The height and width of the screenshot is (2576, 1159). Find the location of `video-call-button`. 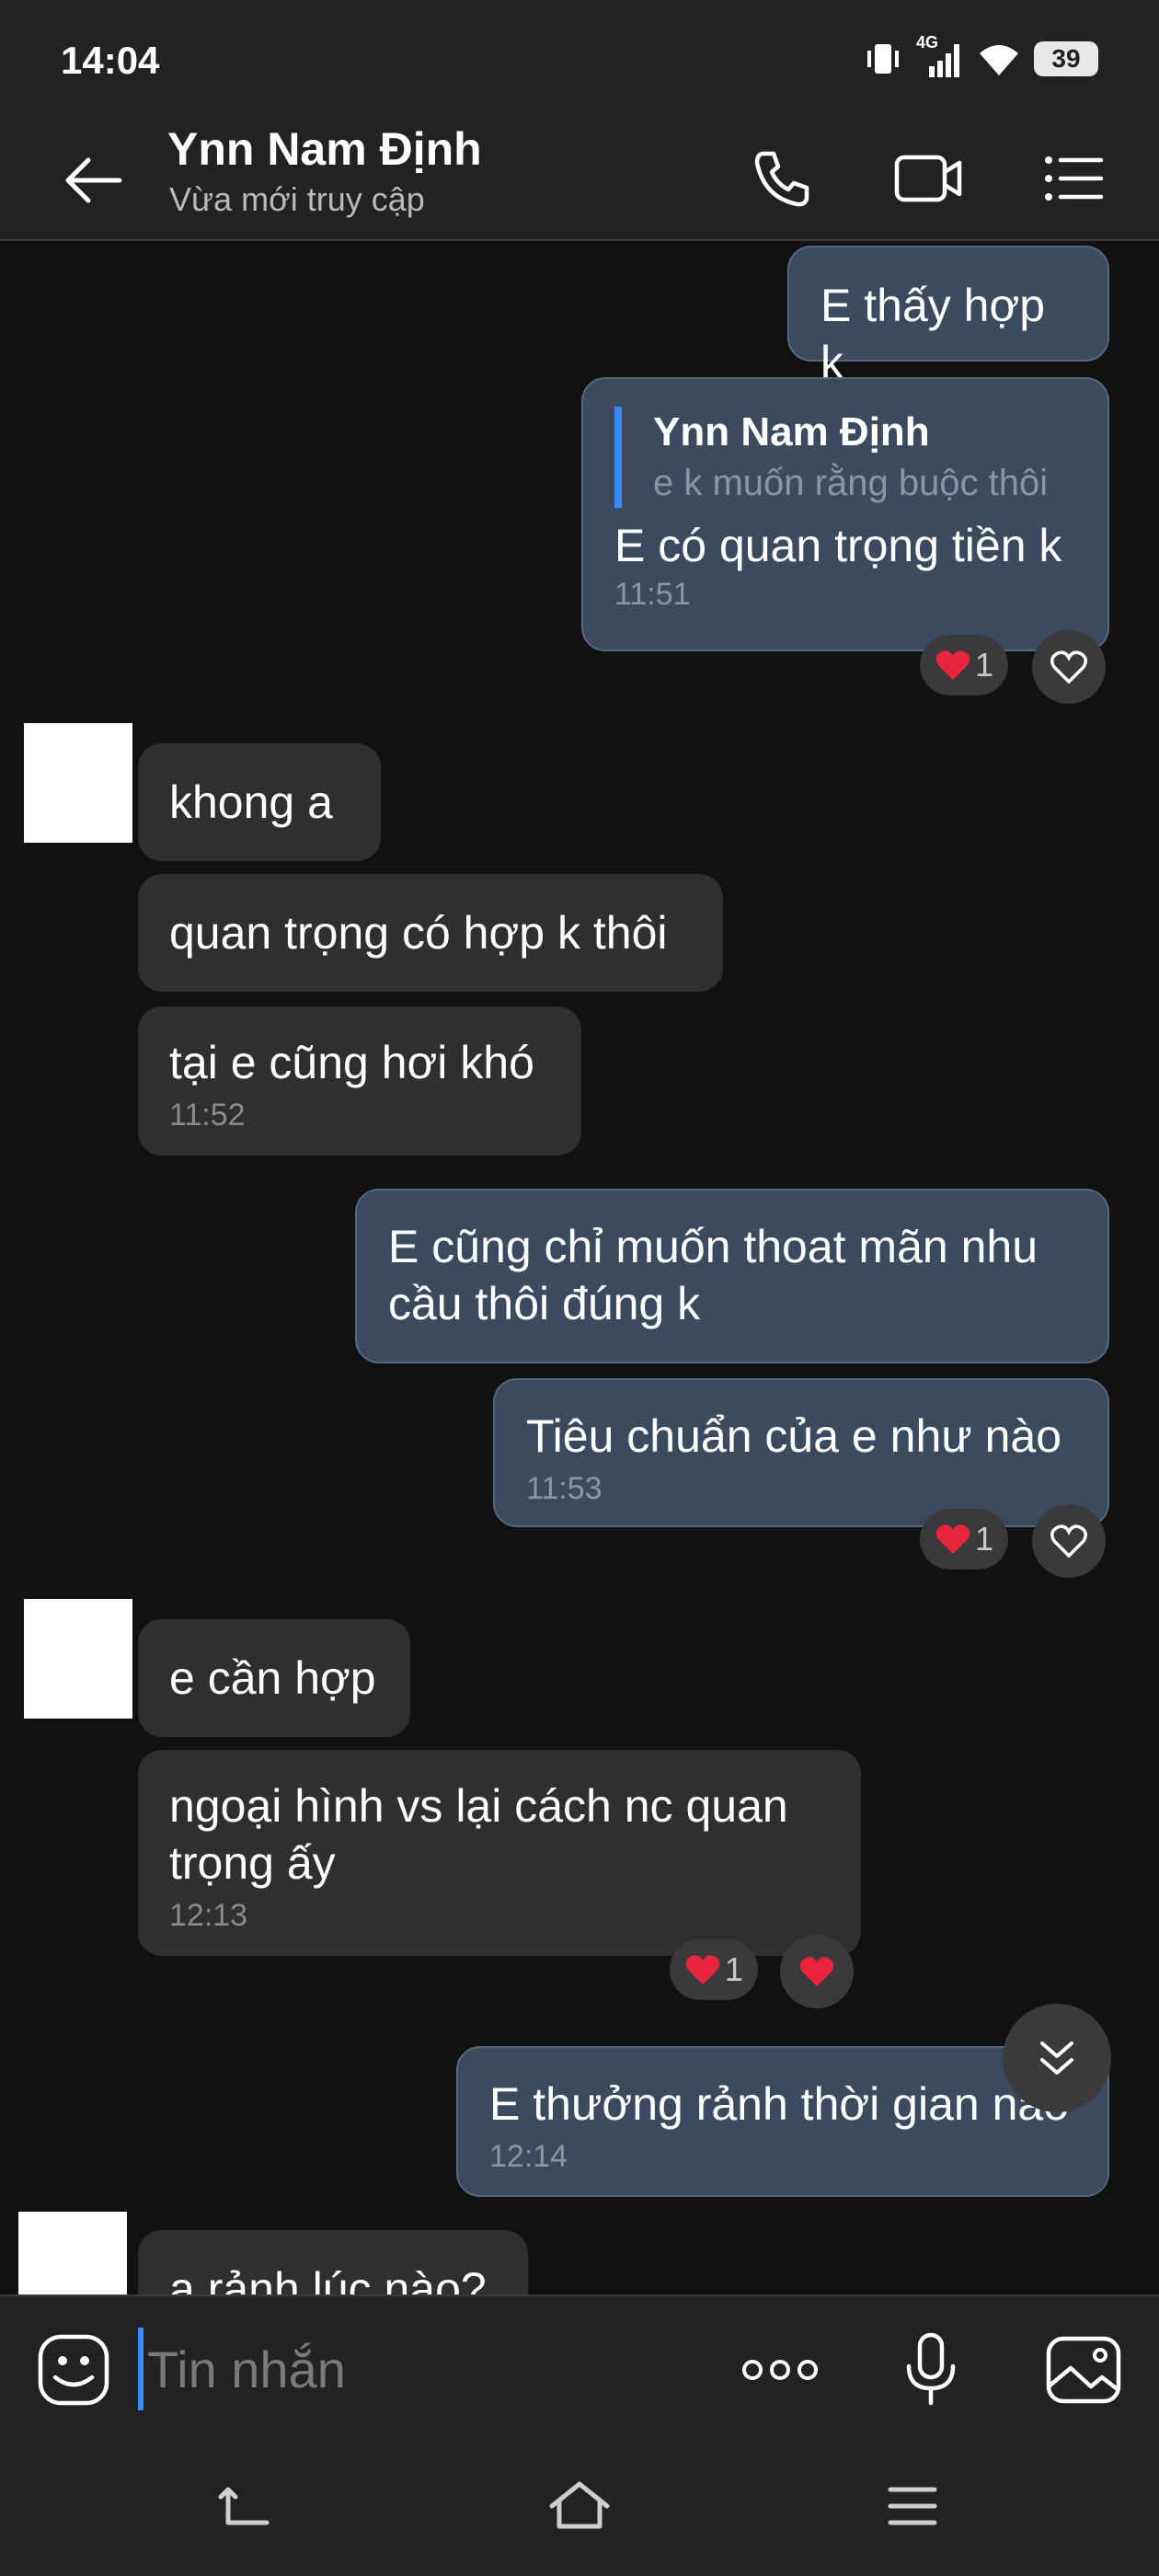

video-call-button is located at coordinates (929, 178).